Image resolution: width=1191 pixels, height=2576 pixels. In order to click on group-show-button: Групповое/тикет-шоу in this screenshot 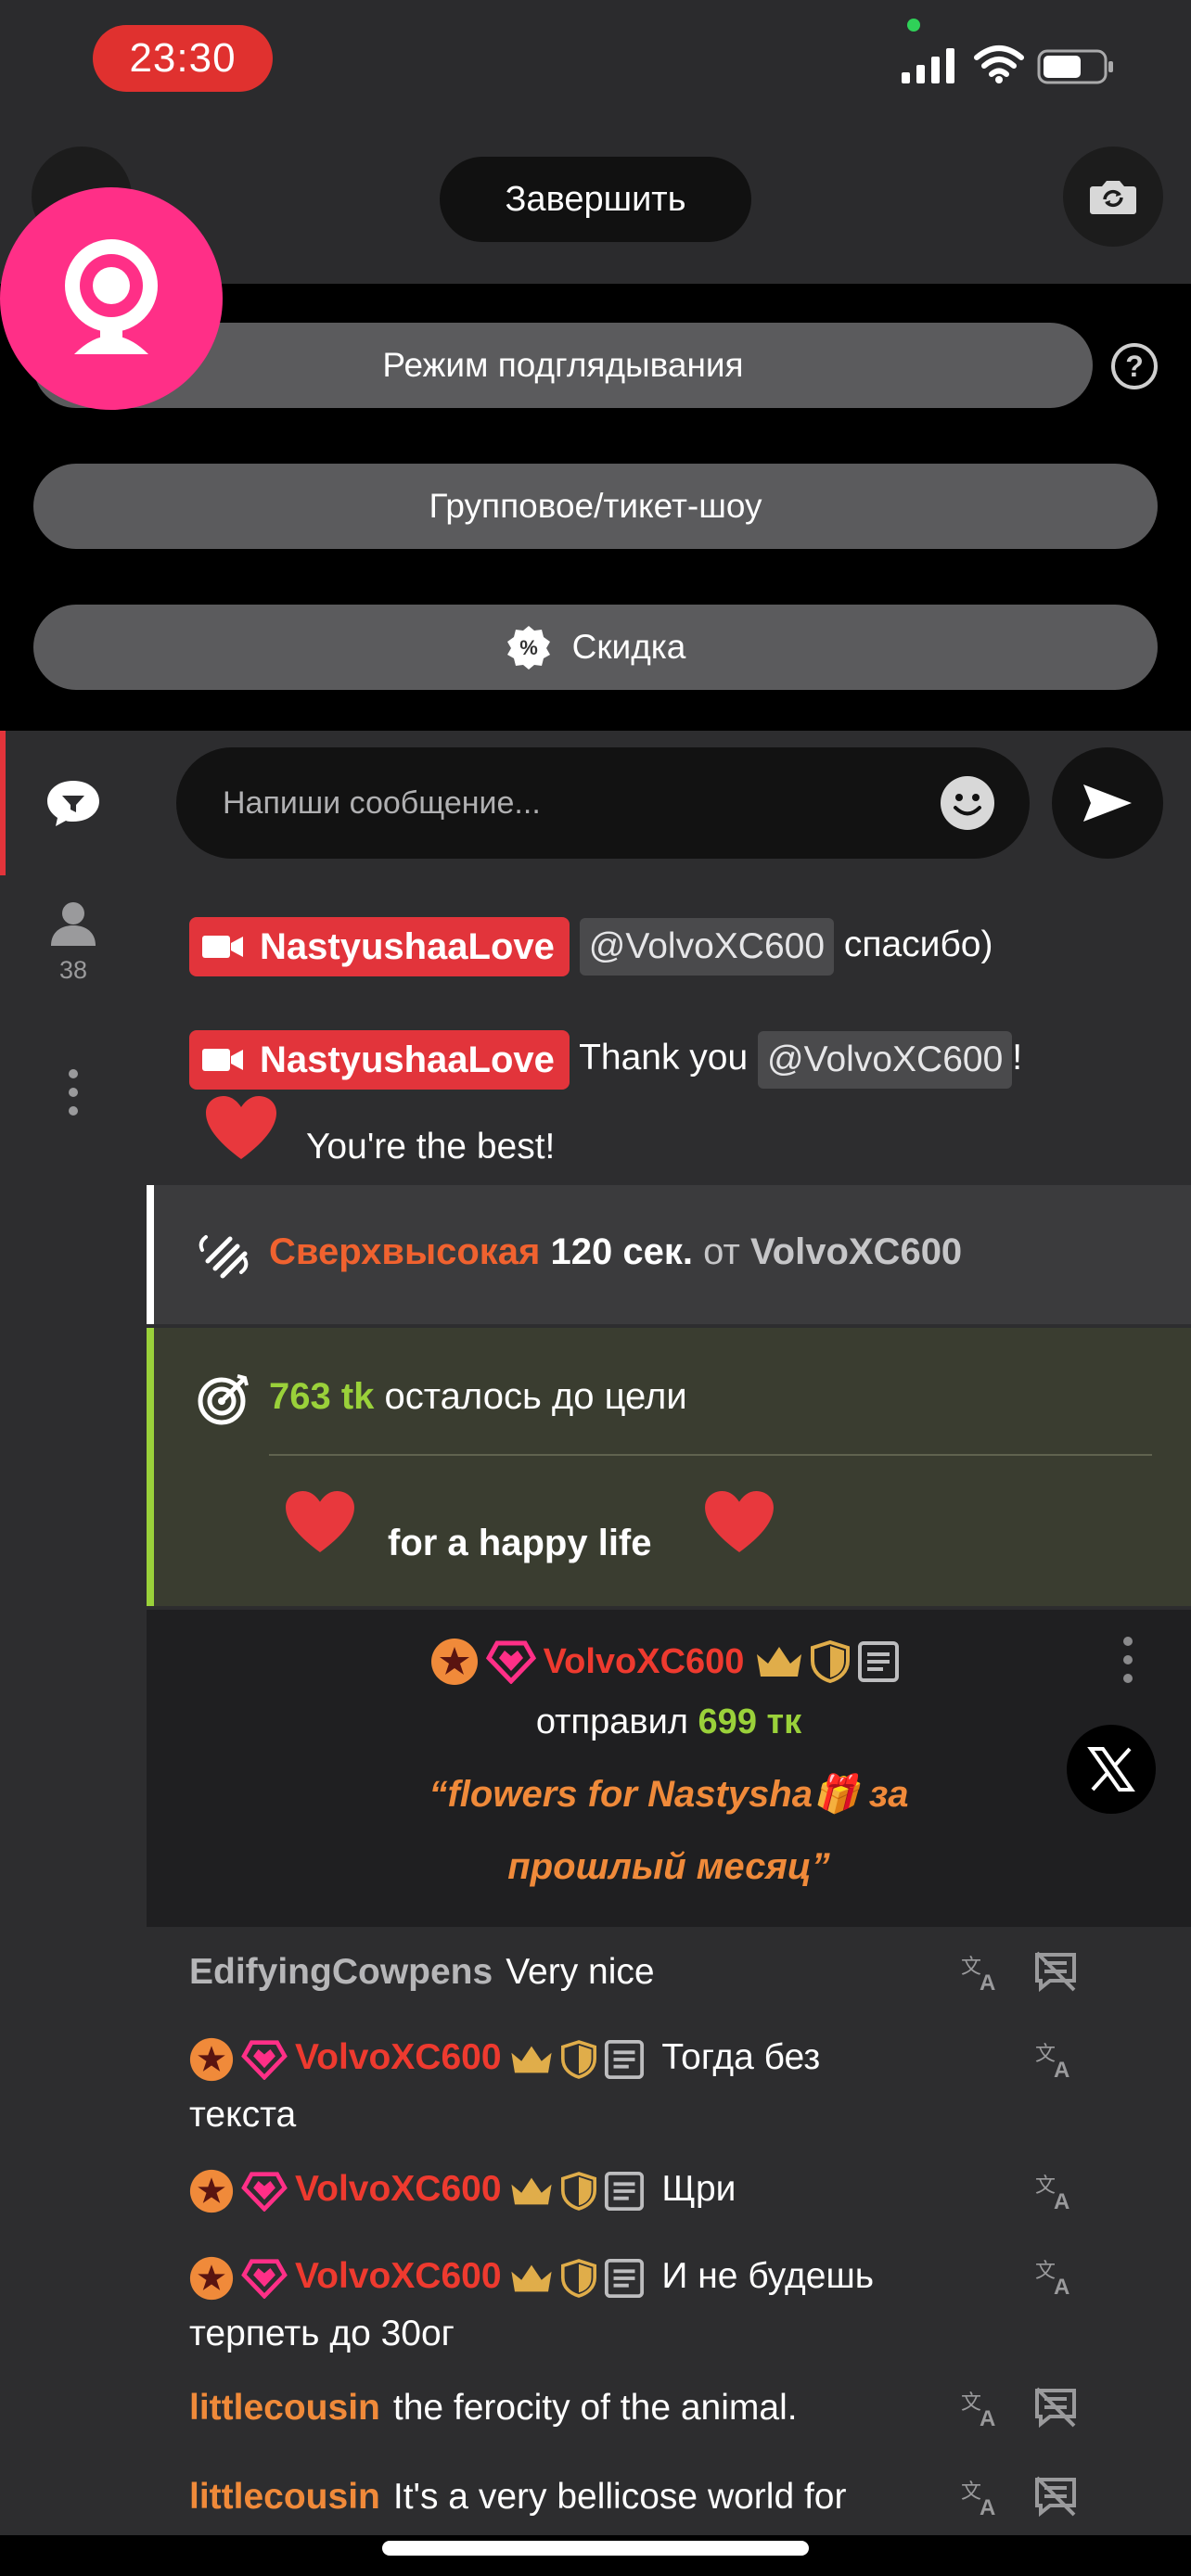, I will do `click(595, 506)`.